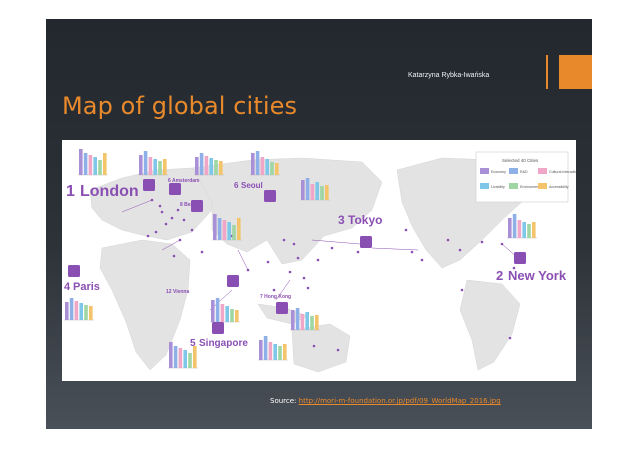  Describe the element at coordinates (109, 191) in the screenshot. I see `london-name: London` at that location.